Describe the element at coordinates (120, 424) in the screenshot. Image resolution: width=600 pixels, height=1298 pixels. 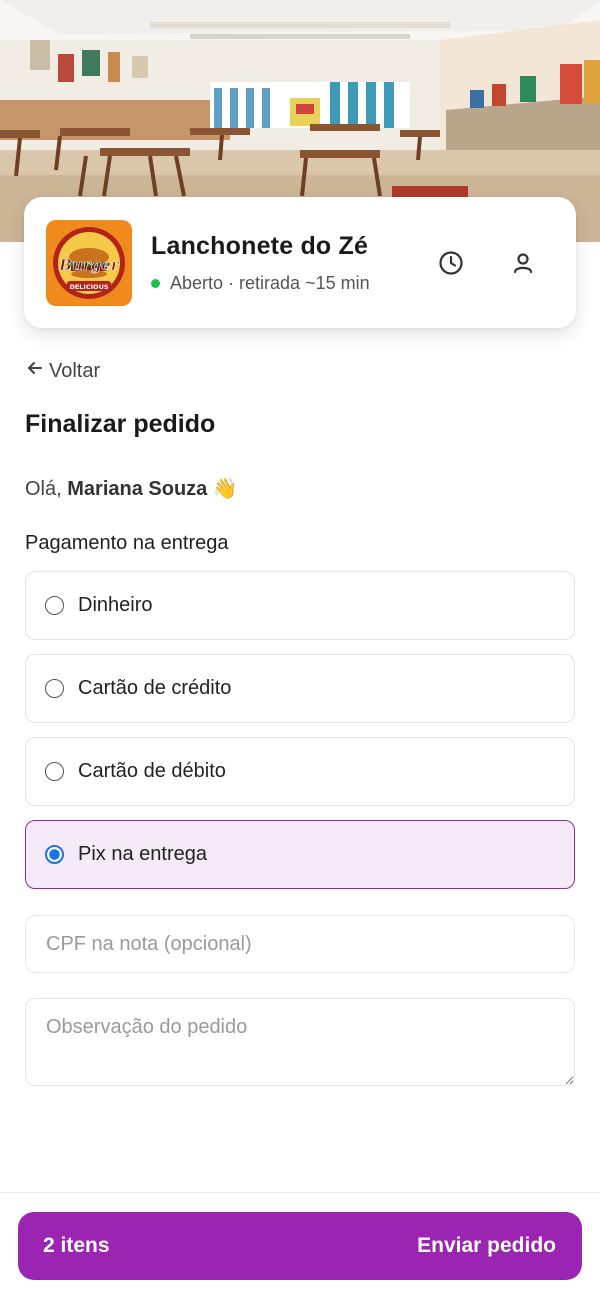
I see `page-title: Finalizar pedido` at that location.